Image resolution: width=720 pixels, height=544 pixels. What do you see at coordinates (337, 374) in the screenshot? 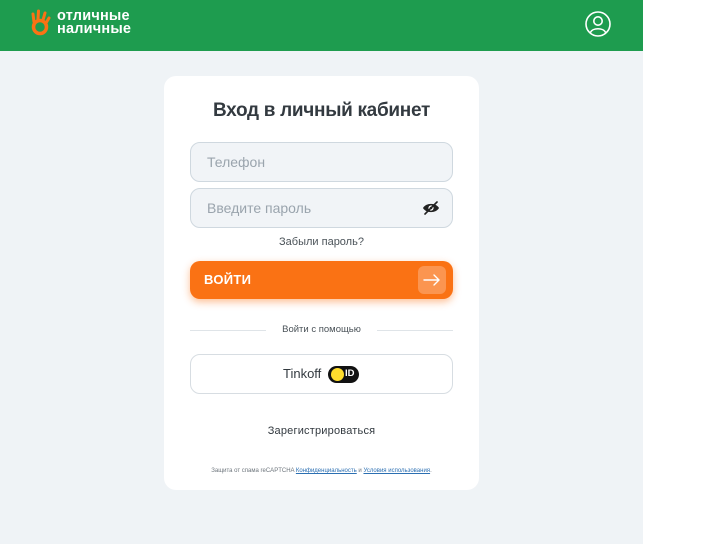
I see `tinkoff-coin-icon` at bounding box center [337, 374].